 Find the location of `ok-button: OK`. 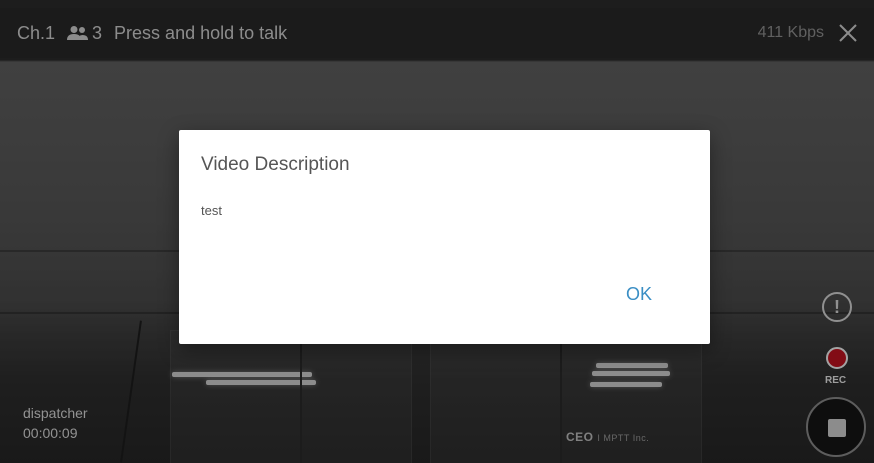

ok-button: OK is located at coordinates (639, 294).